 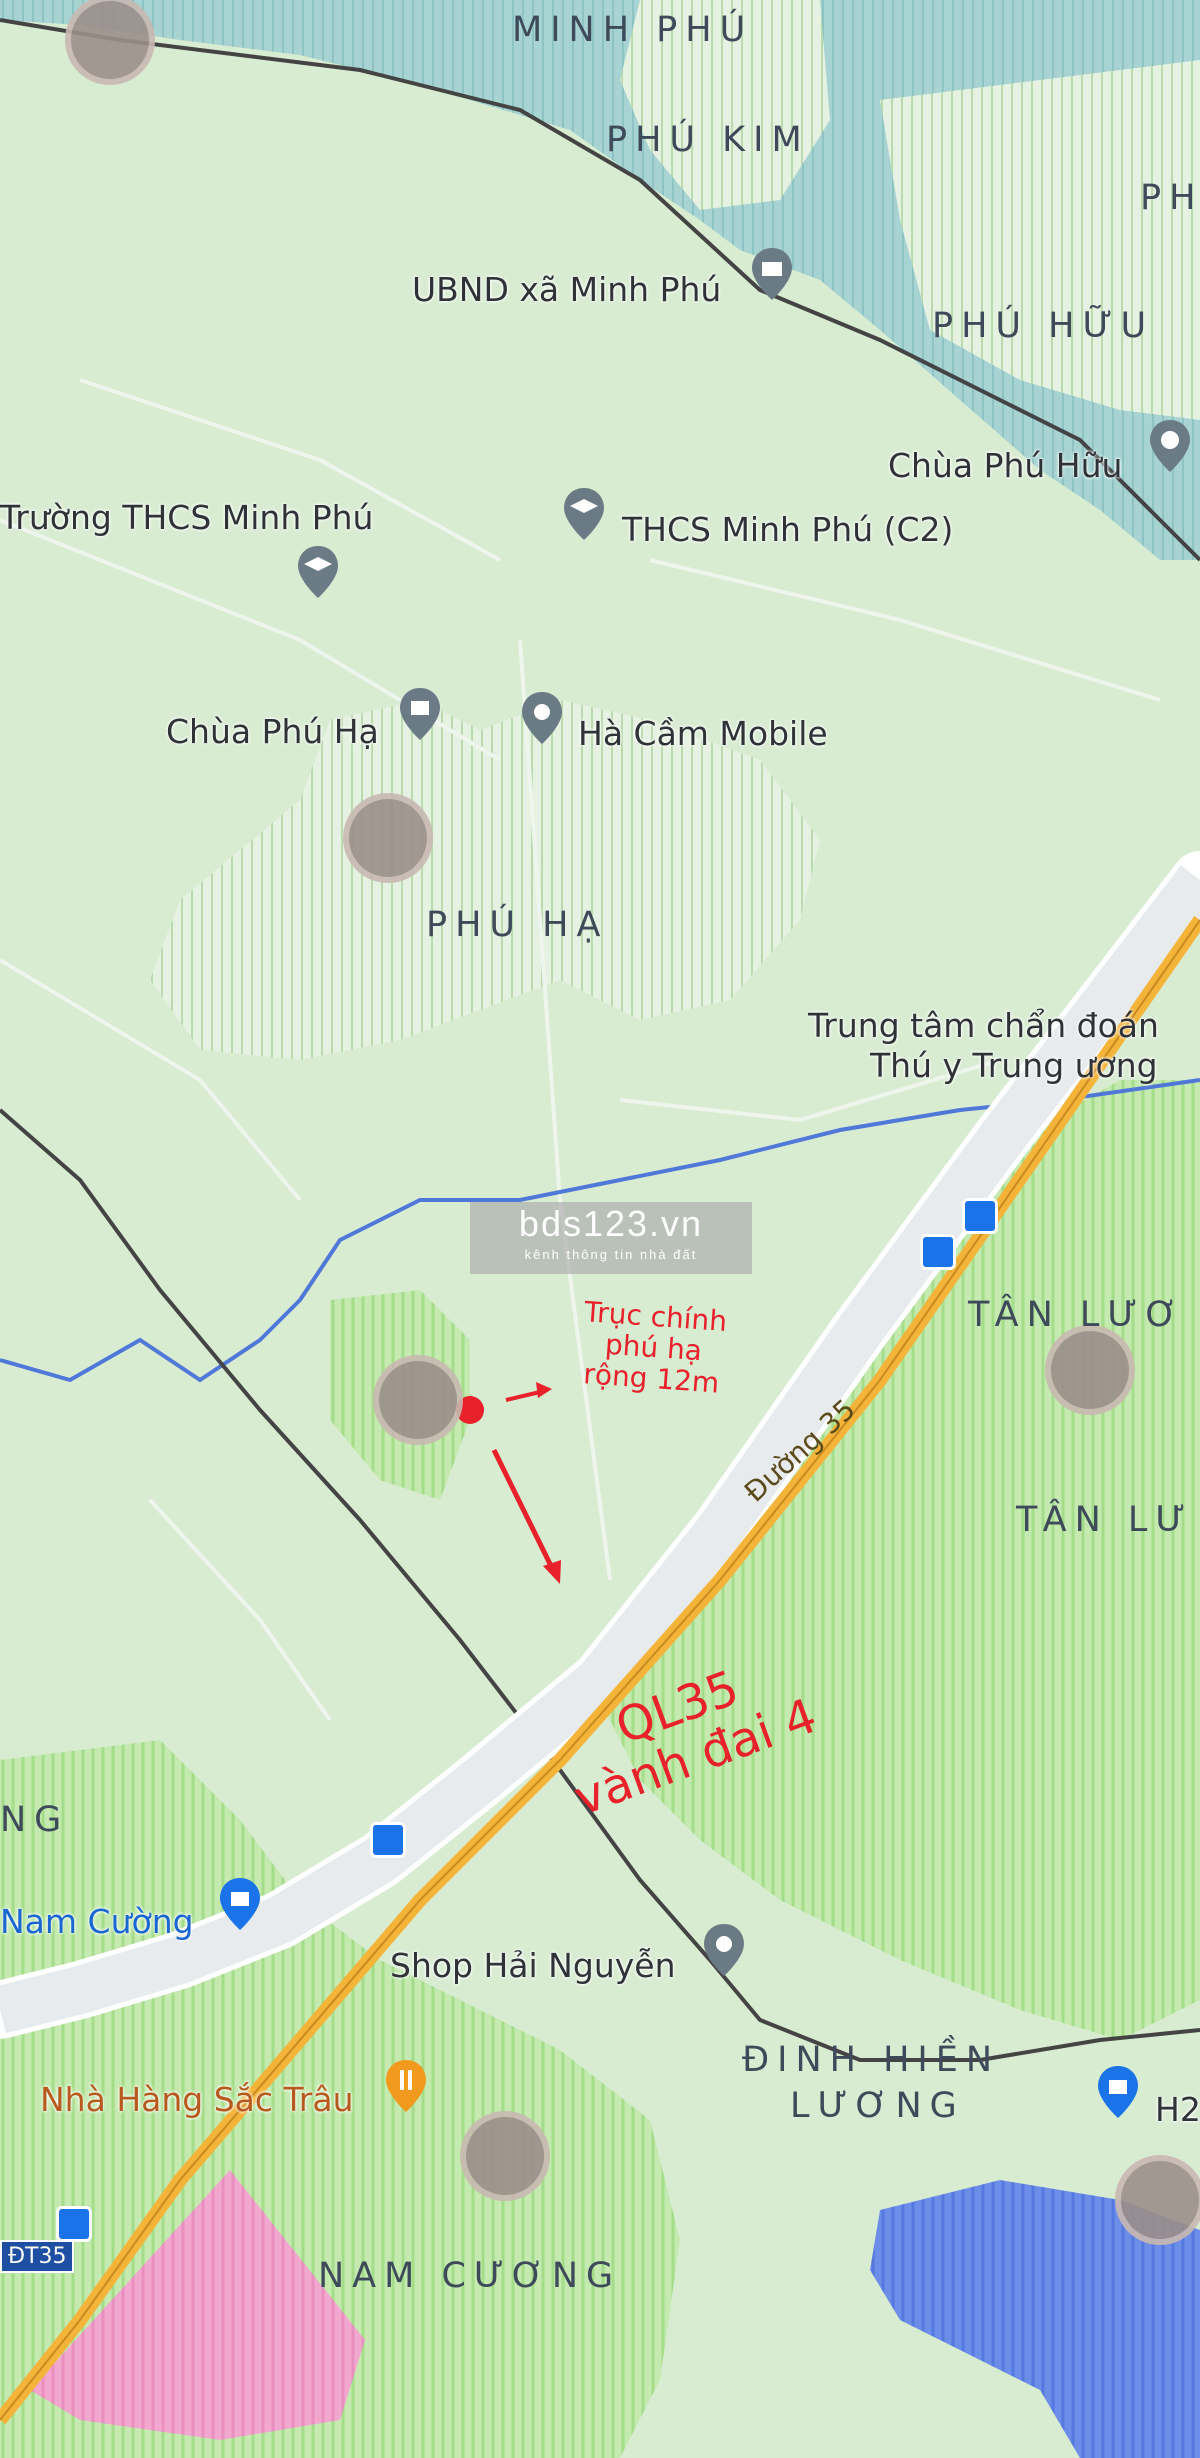 I want to click on poi-shop-hai-label: Shop Hải Nguyễn, so click(x=532, y=1965).